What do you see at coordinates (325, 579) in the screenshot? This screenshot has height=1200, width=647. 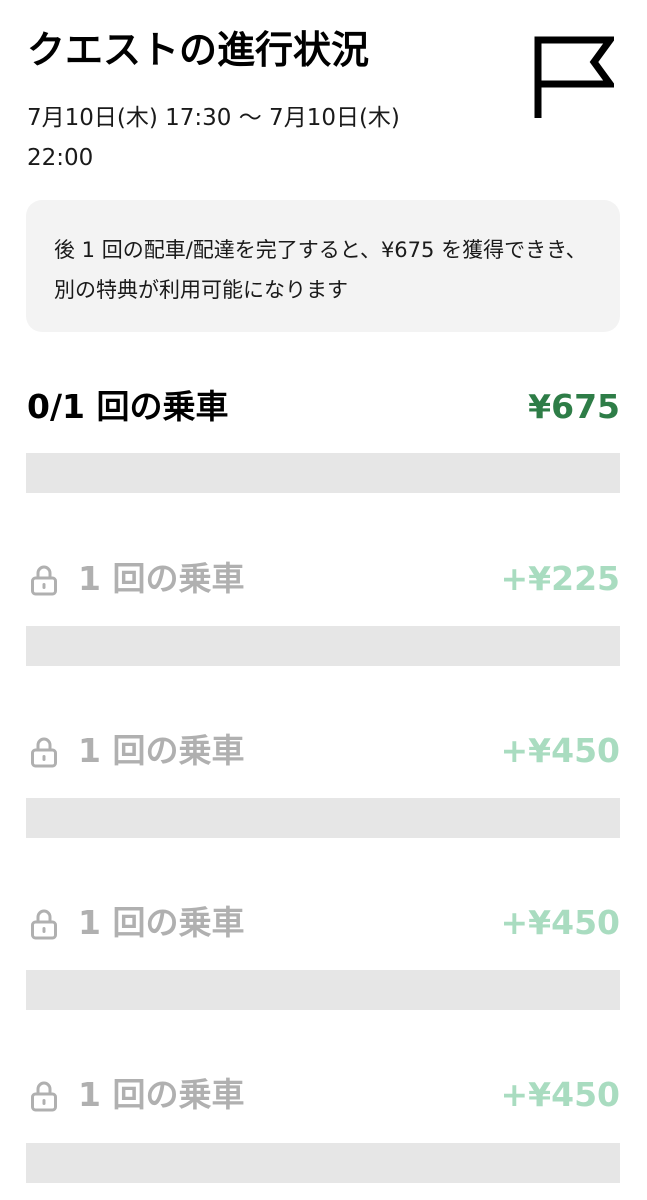 I see `tier-row: 1 回の乗車 +¥225` at bounding box center [325, 579].